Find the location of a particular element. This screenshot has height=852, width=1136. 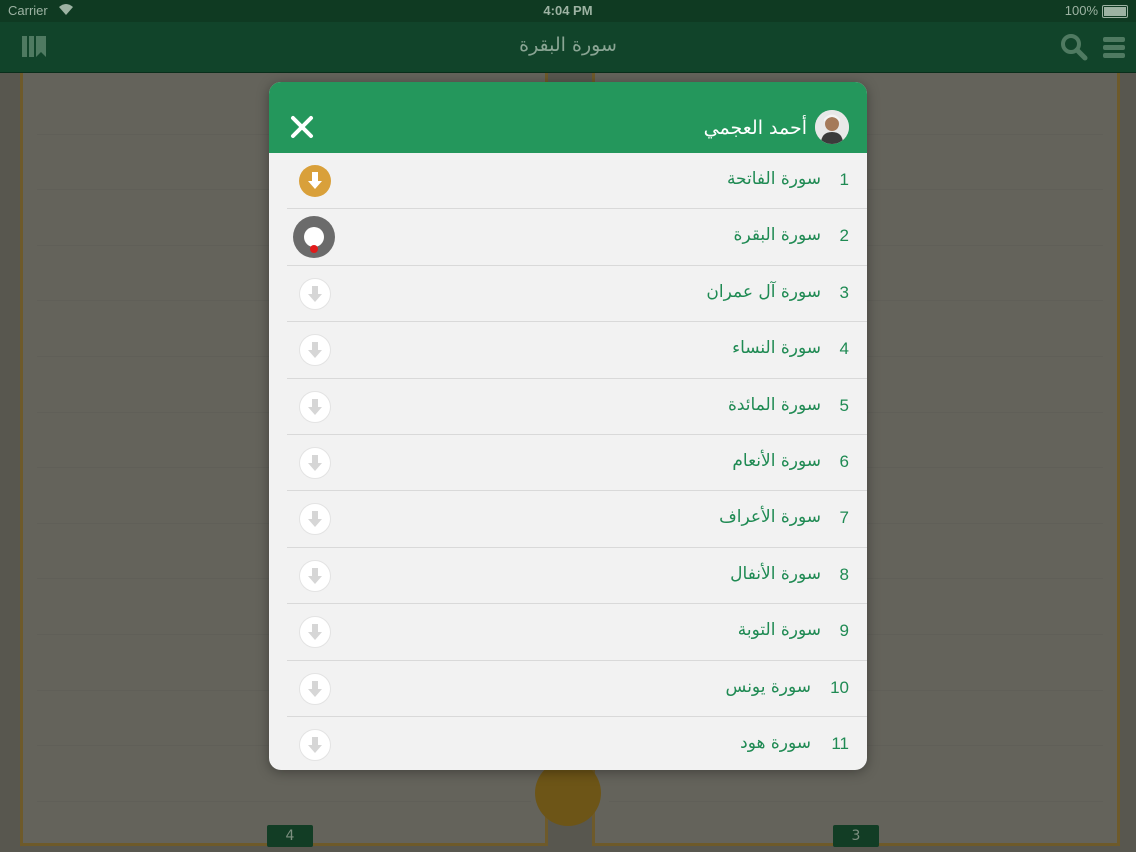

surah-number: 9 is located at coordinates (844, 631).